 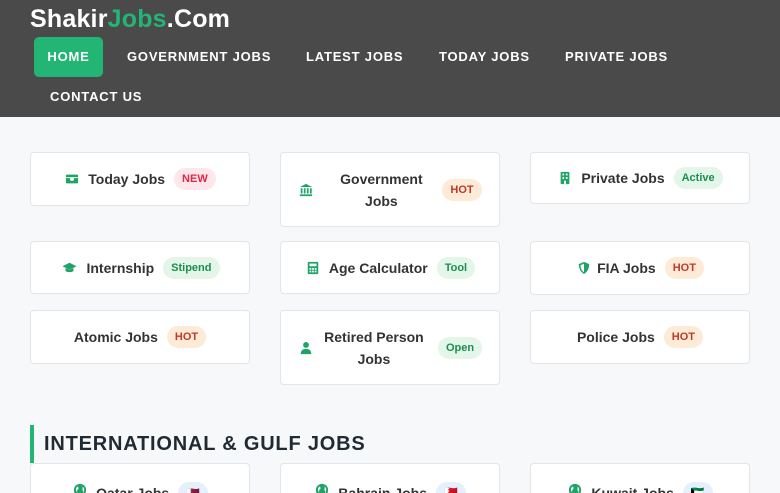 What do you see at coordinates (451, 487) in the screenshot?
I see `flag-badge: 🇧🇭` at bounding box center [451, 487].